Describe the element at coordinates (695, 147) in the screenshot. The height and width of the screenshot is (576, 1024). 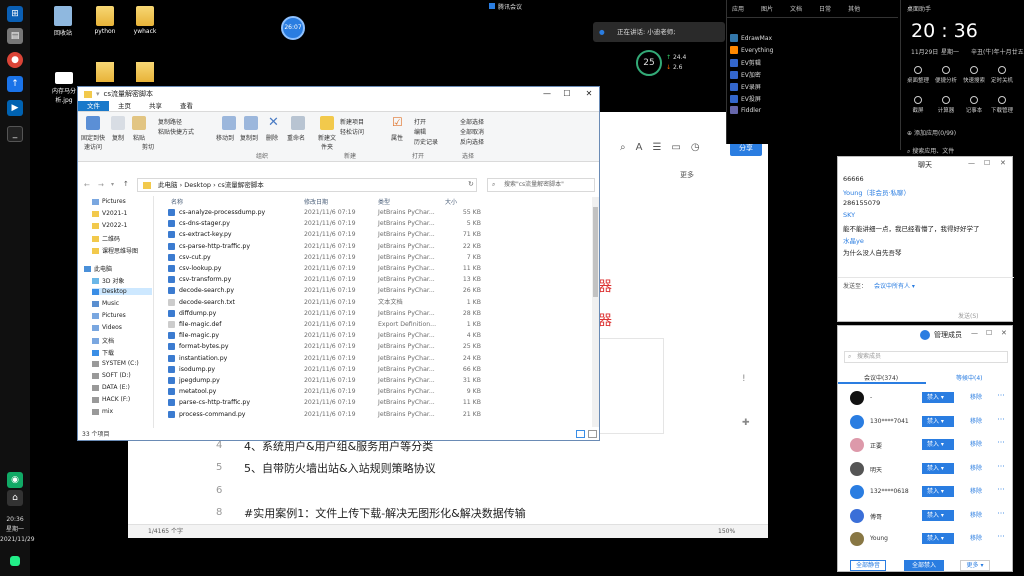
I see `history-icon: ◷` at that location.